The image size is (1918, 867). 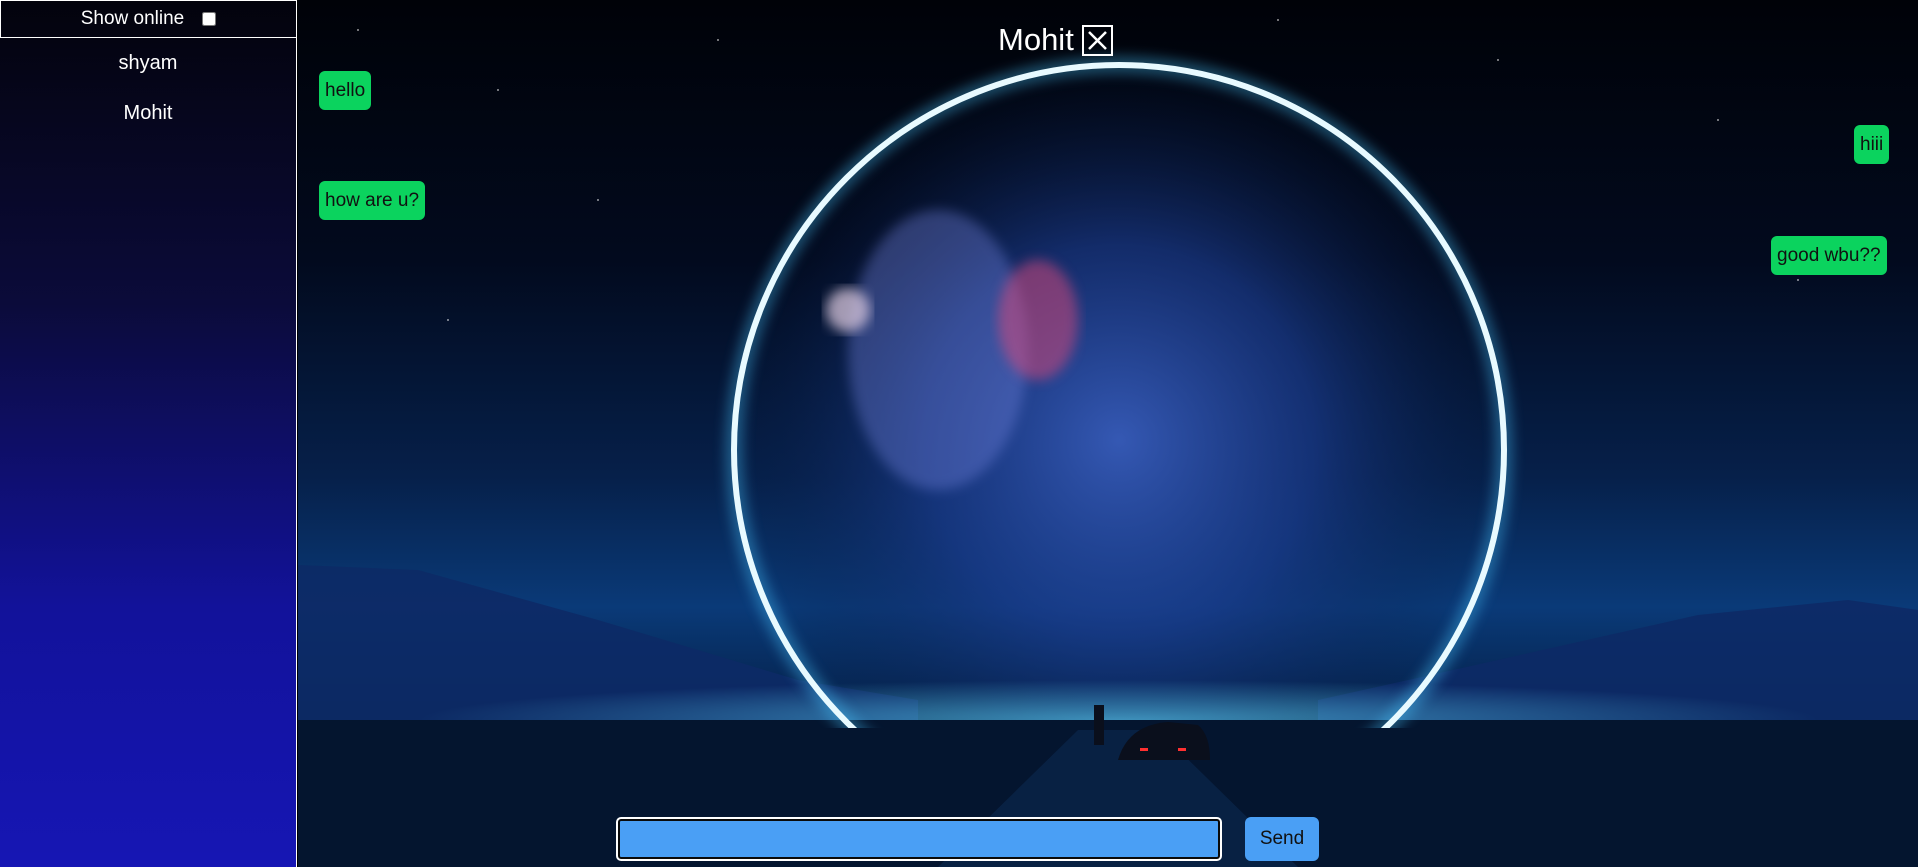 I want to click on user-item-shyam: shyam, so click(x=148, y=63).